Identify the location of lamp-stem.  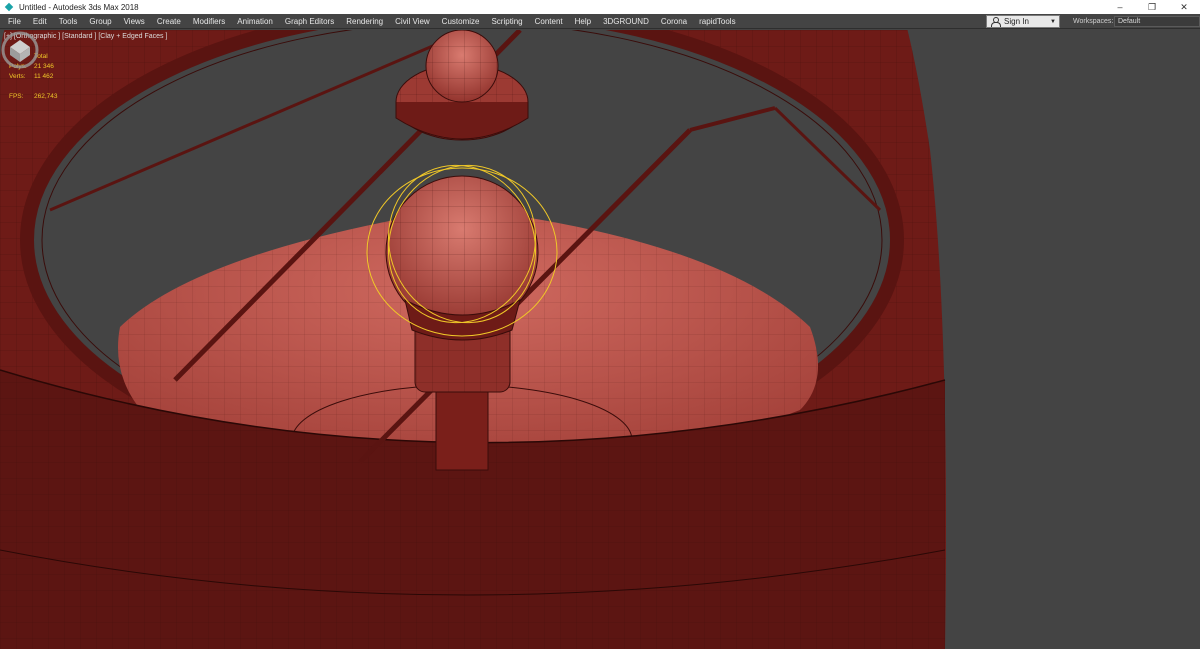
(462, 430).